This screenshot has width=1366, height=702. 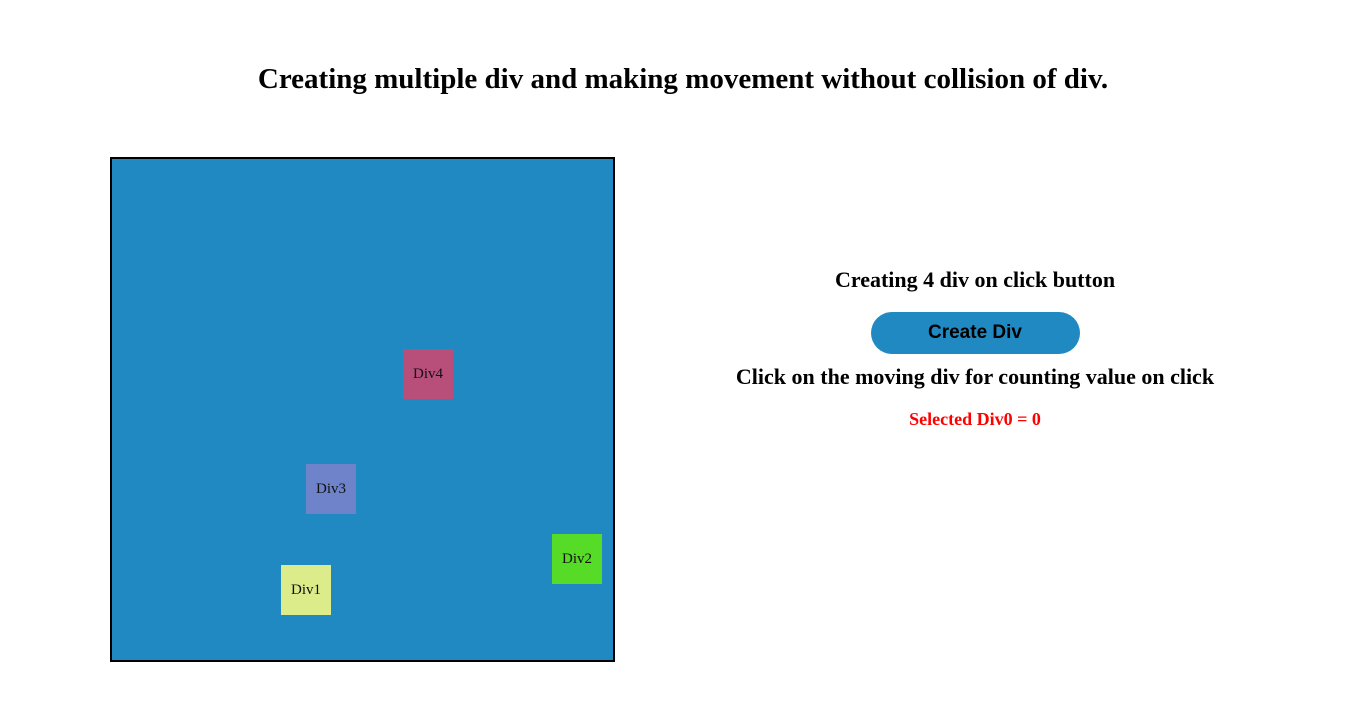 What do you see at coordinates (975, 333) in the screenshot?
I see `create-div-button: Create Div` at bounding box center [975, 333].